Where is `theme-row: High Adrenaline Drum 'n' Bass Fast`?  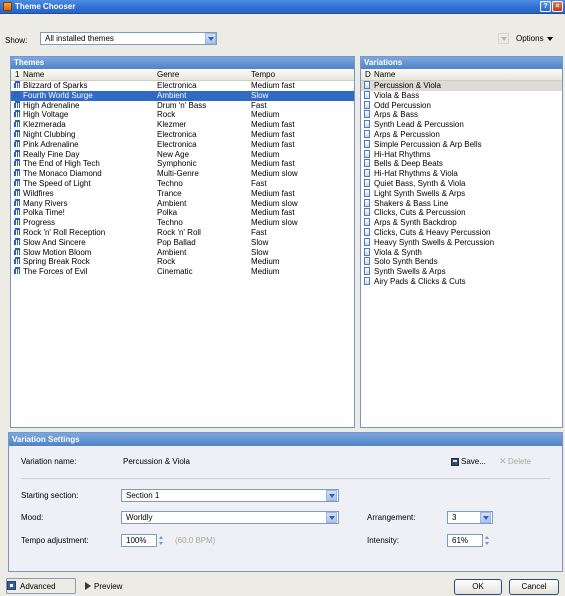 theme-row: High Adrenaline Drum 'n' Bass Fast is located at coordinates (182, 105).